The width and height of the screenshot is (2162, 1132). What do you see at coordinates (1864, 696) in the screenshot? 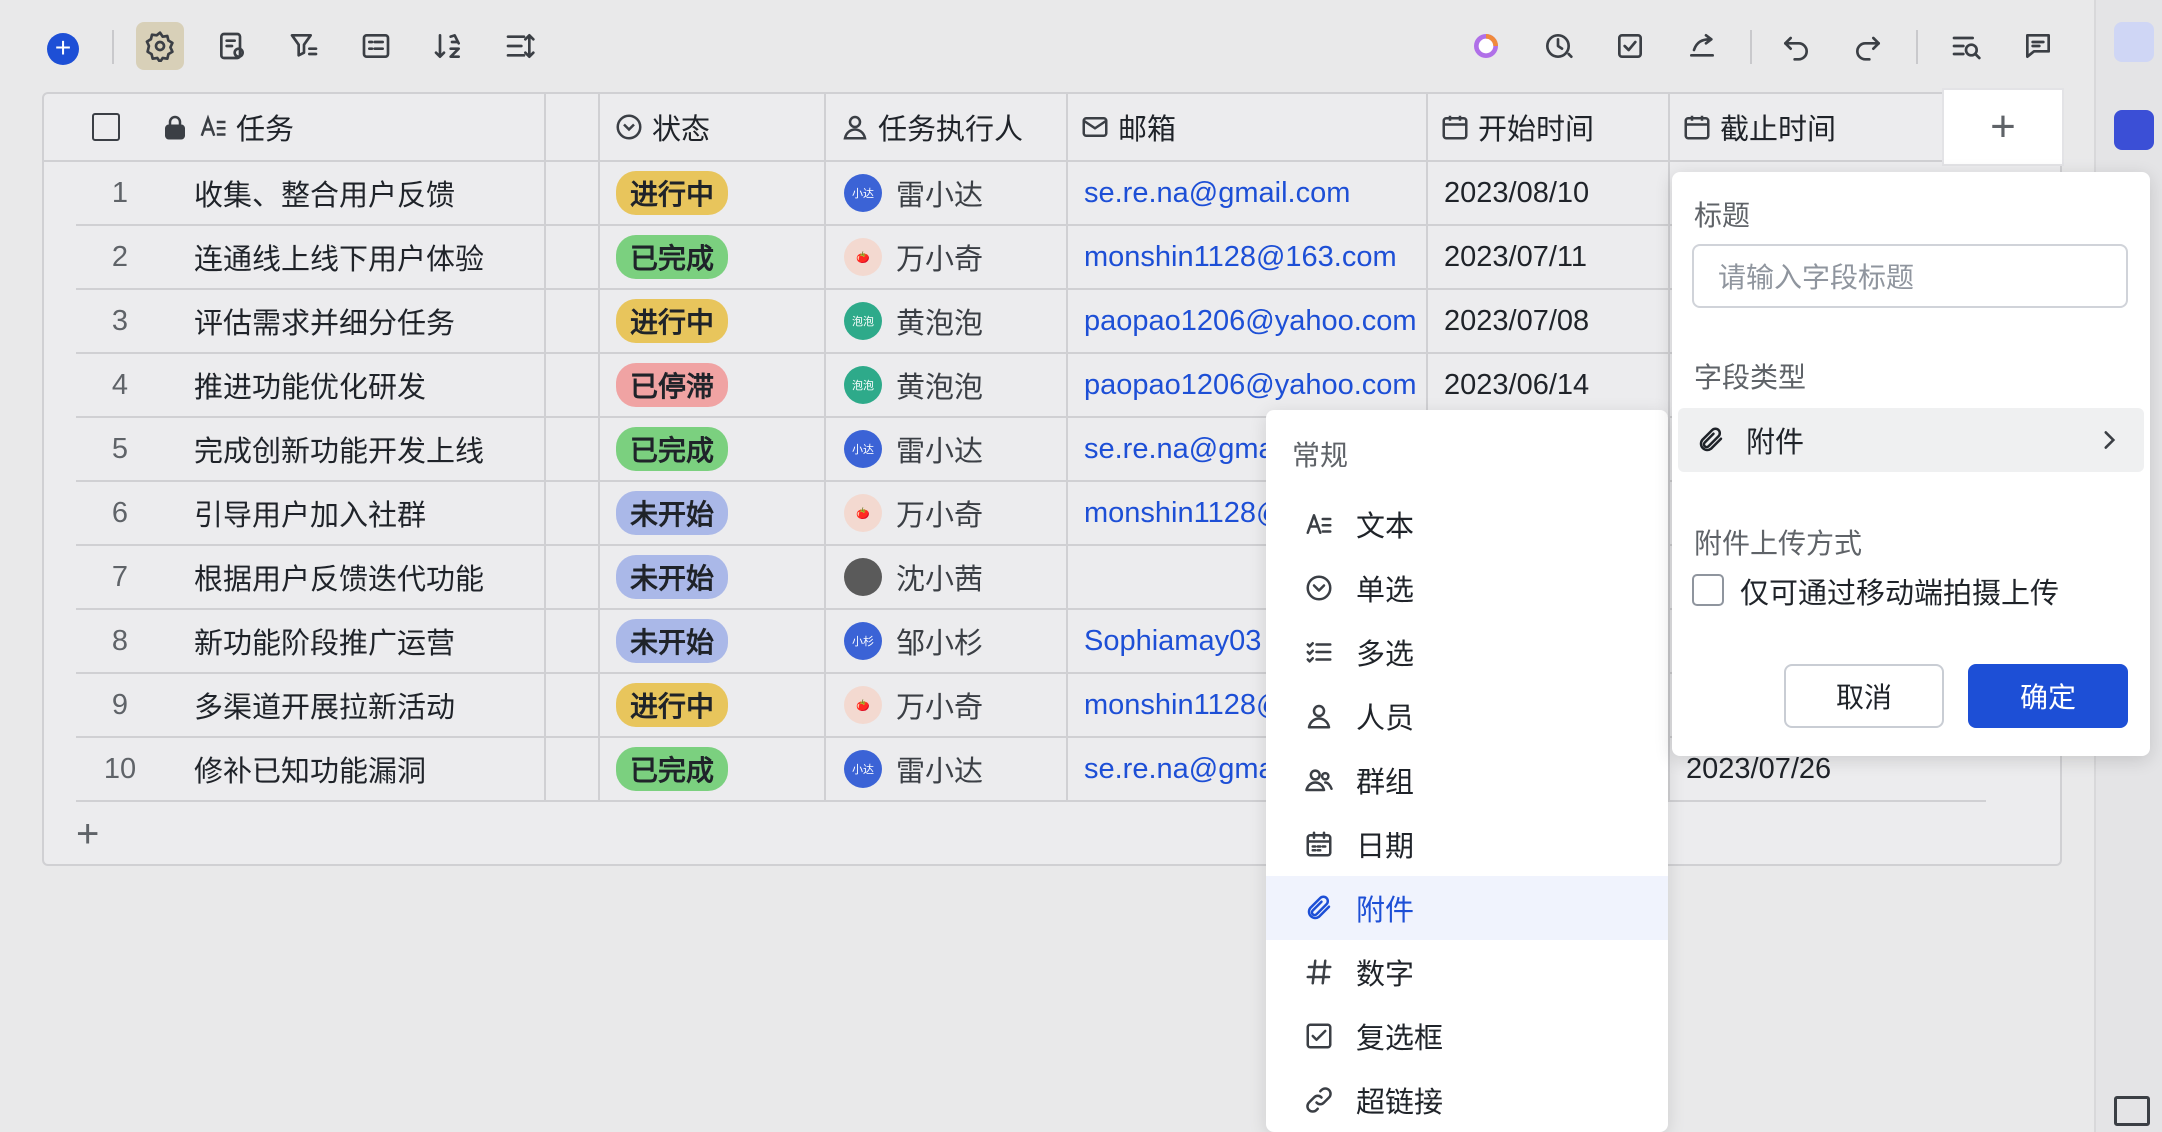
I see `cancel-button: 取消` at bounding box center [1864, 696].